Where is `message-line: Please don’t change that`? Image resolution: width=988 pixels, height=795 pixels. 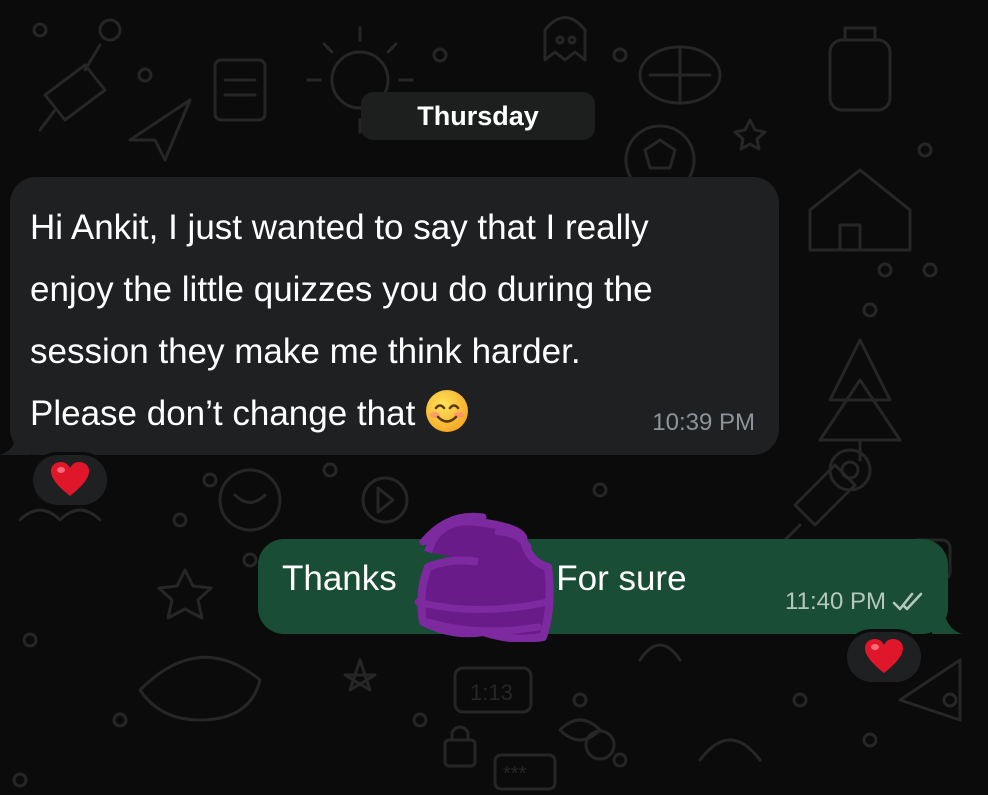
message-line: Please don’t change that is located at coordinates (223, 413).